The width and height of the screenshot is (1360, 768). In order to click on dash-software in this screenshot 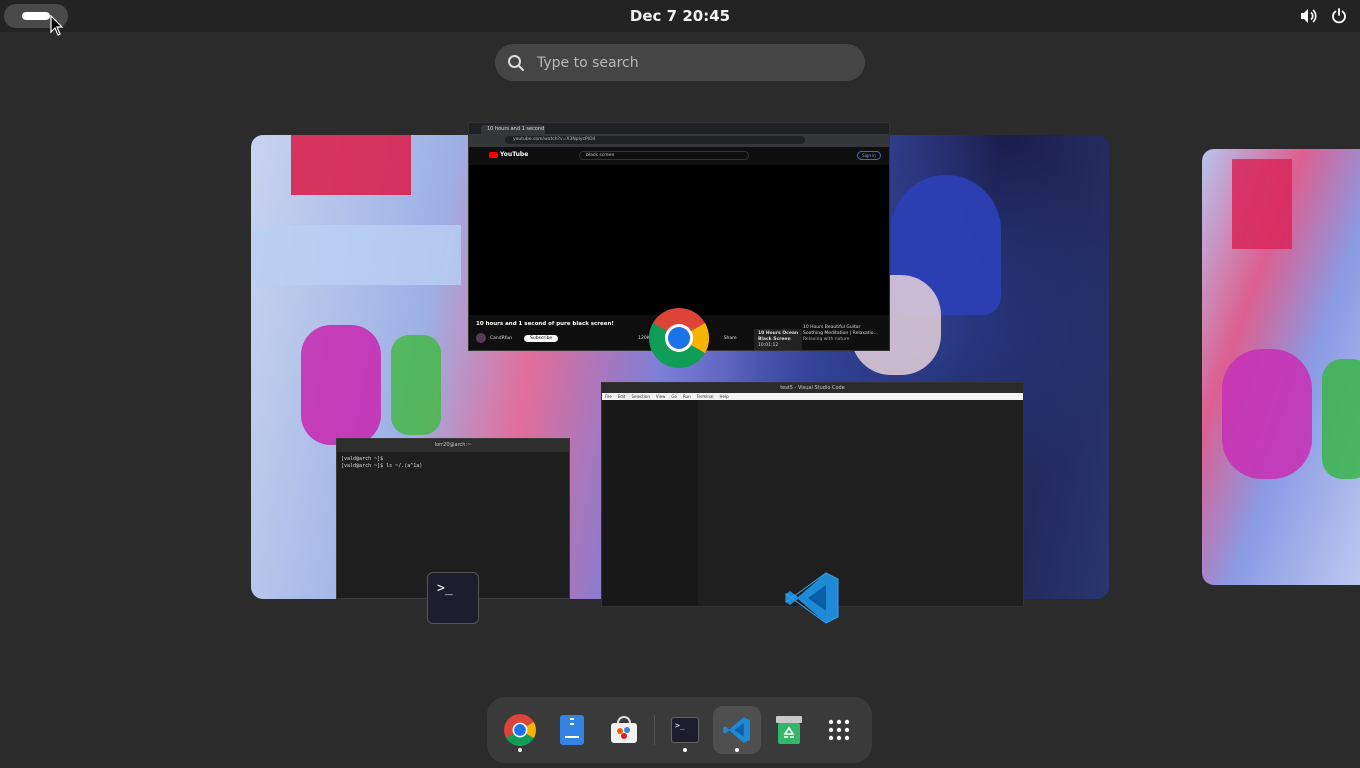, I will do `click(624, 730)`.